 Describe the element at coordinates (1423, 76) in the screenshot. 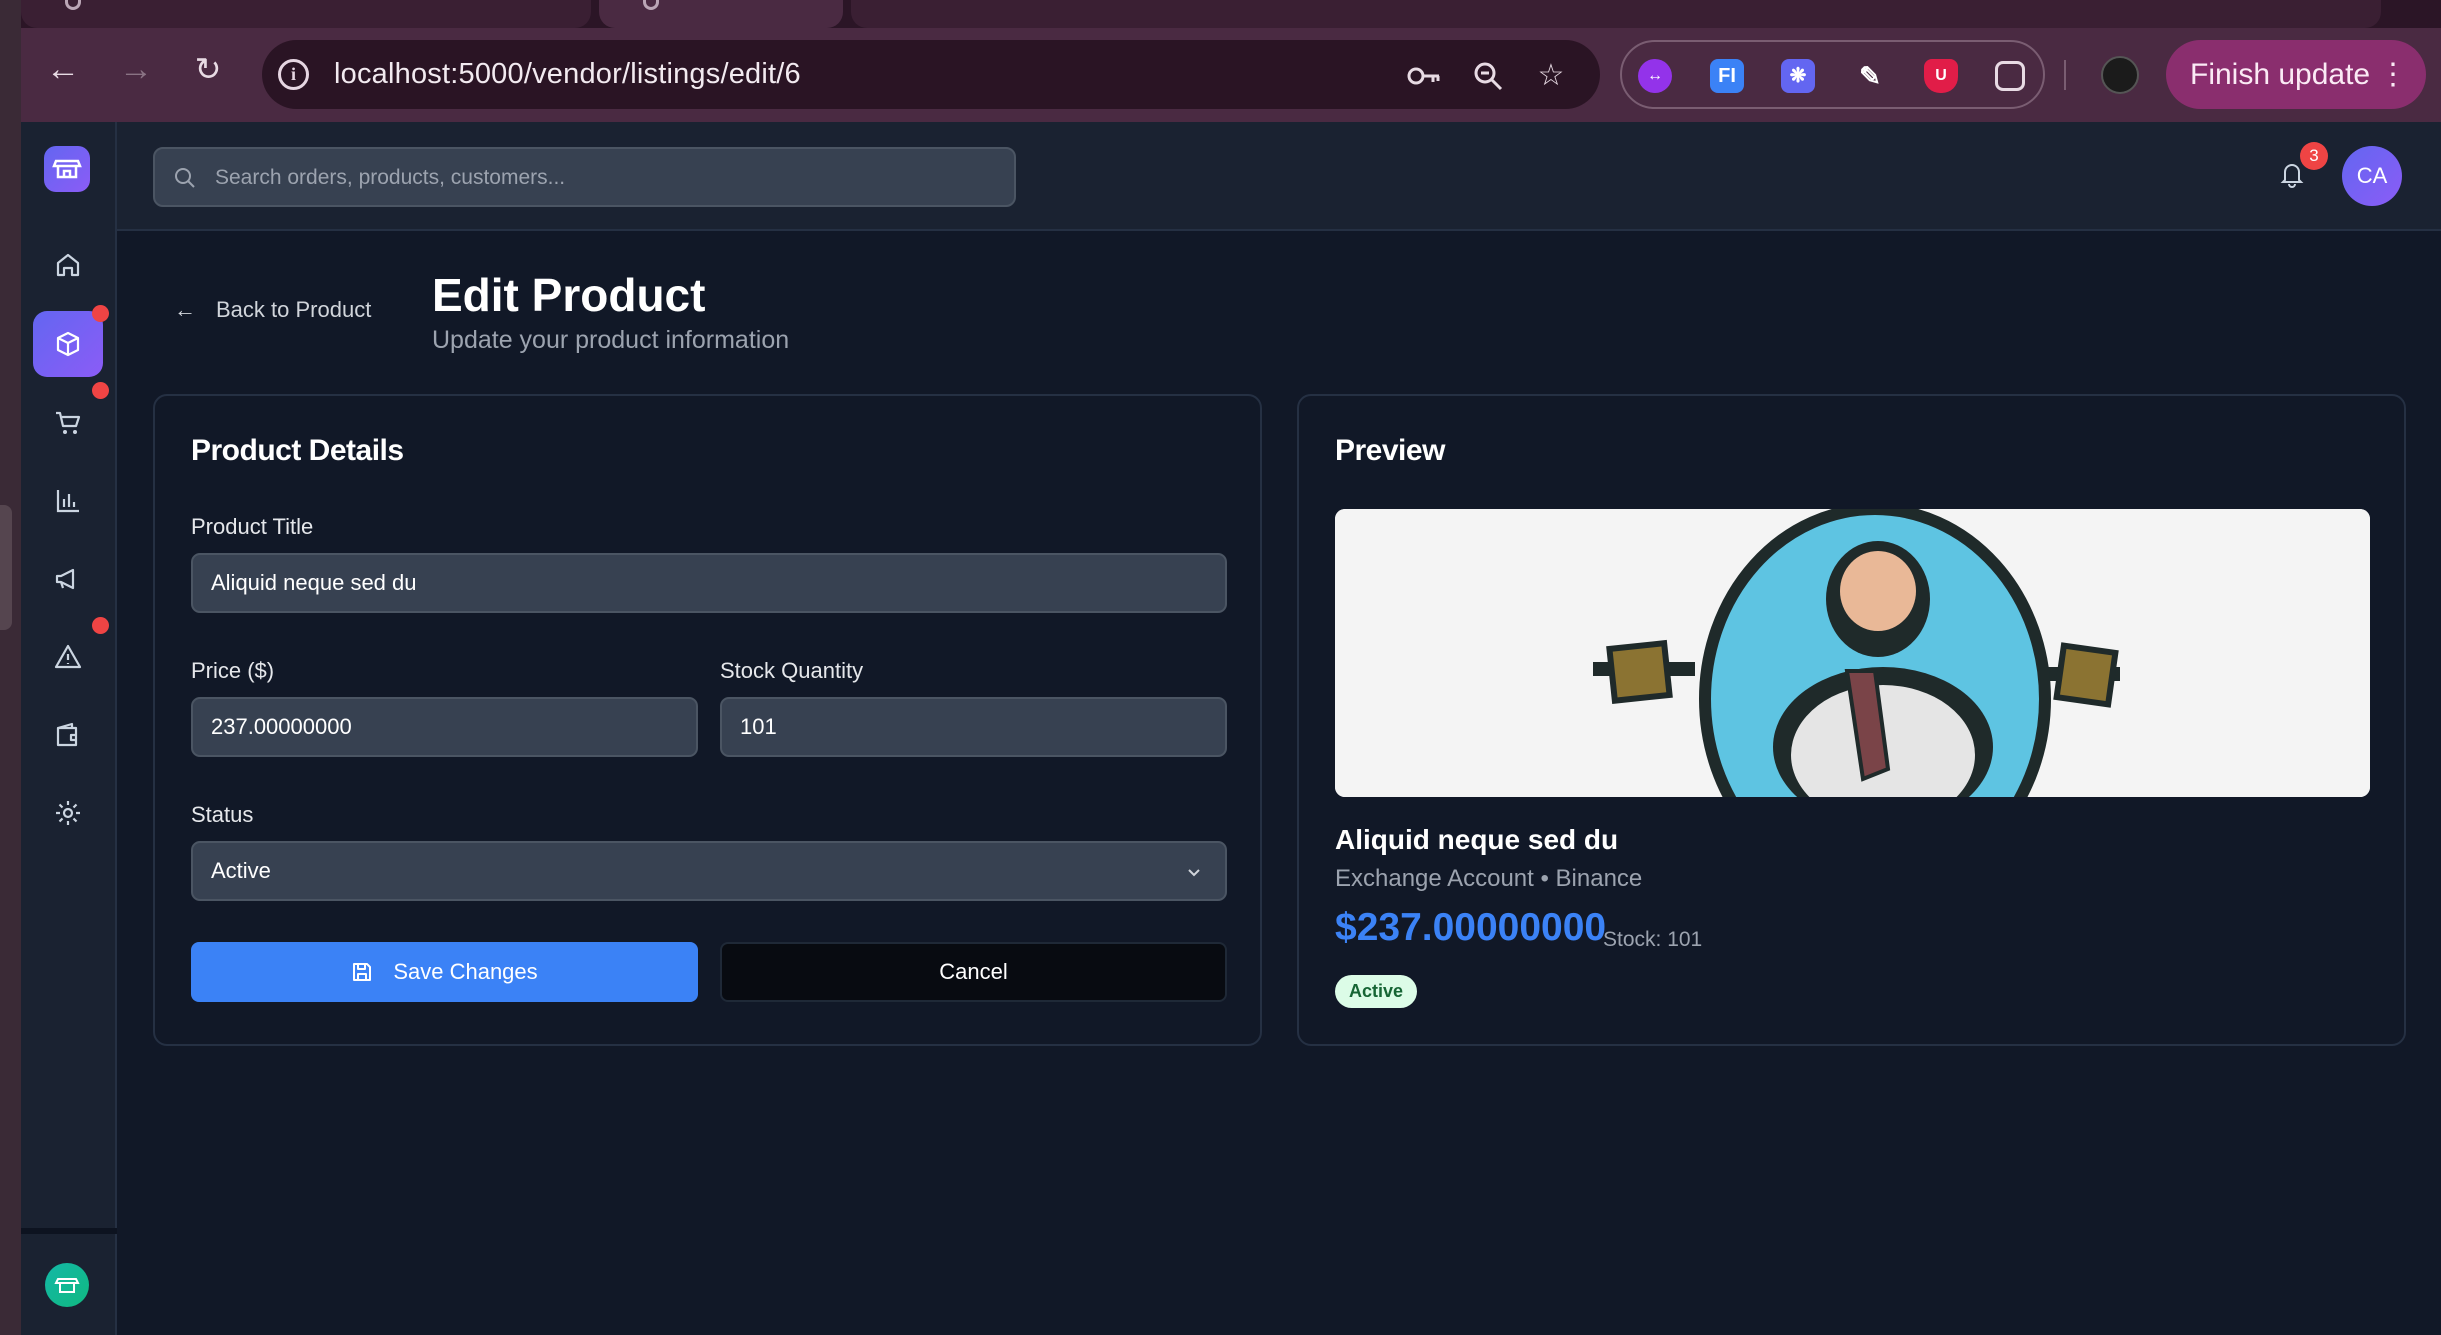

I see `key-icon` at that location.